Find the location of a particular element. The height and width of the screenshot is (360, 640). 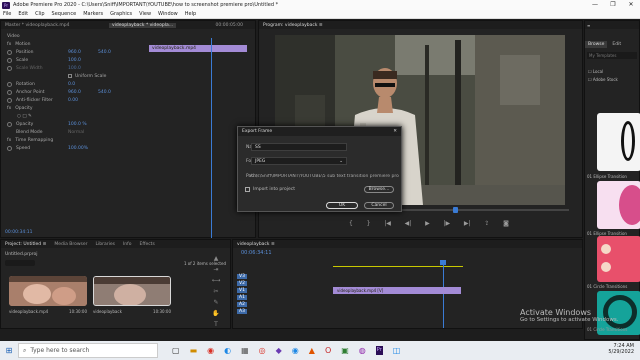

tab-media-browser: Media Browser is located at coordinates (70, 244).